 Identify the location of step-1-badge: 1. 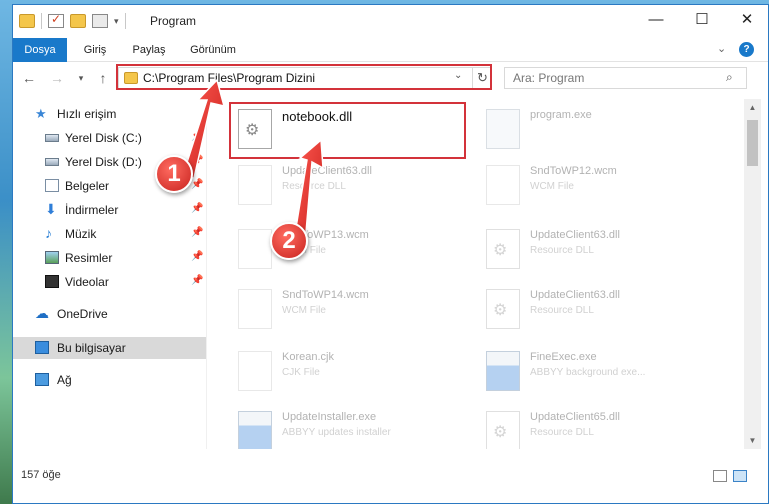
(174, 174).